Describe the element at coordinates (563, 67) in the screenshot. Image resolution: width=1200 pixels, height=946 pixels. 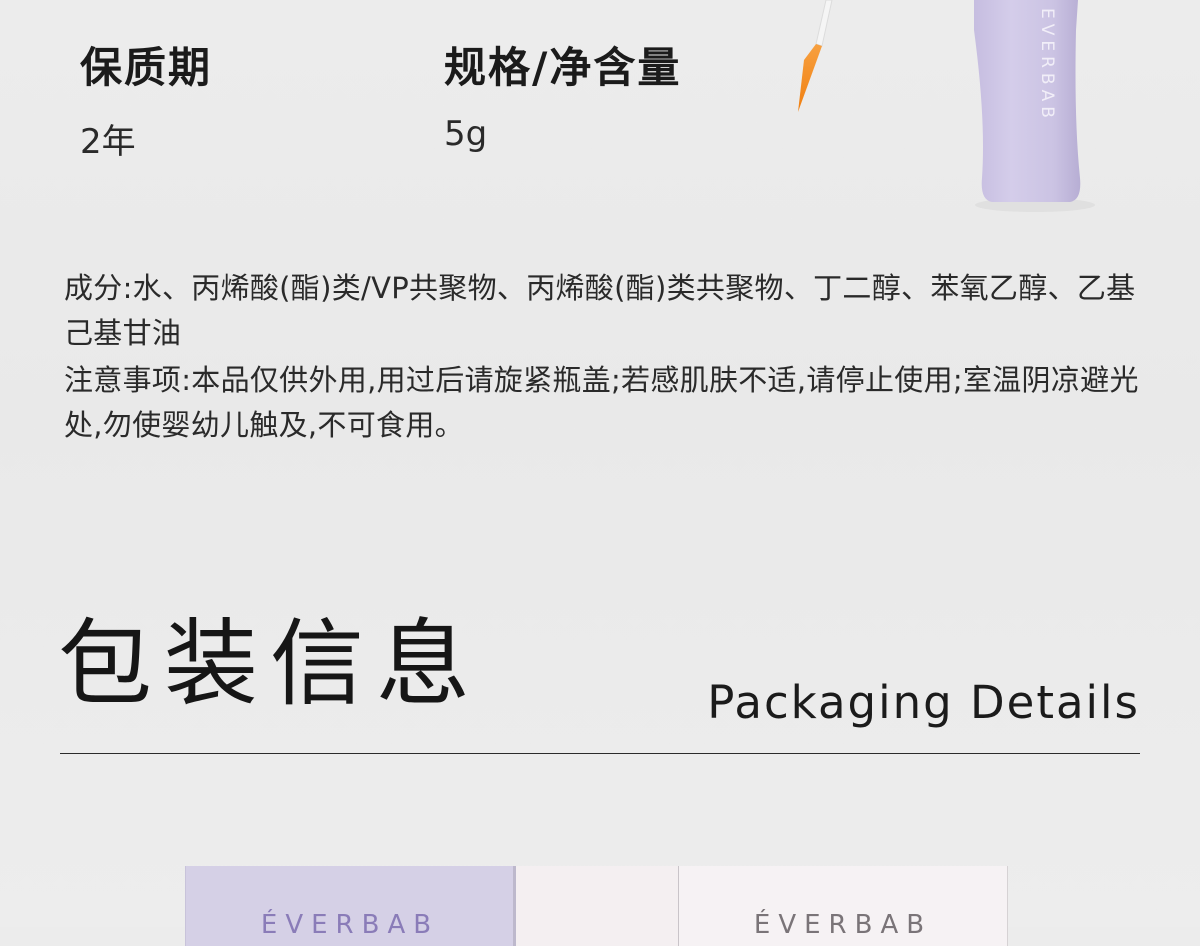
I see `net-content-label: 规格/净含量` at that location.